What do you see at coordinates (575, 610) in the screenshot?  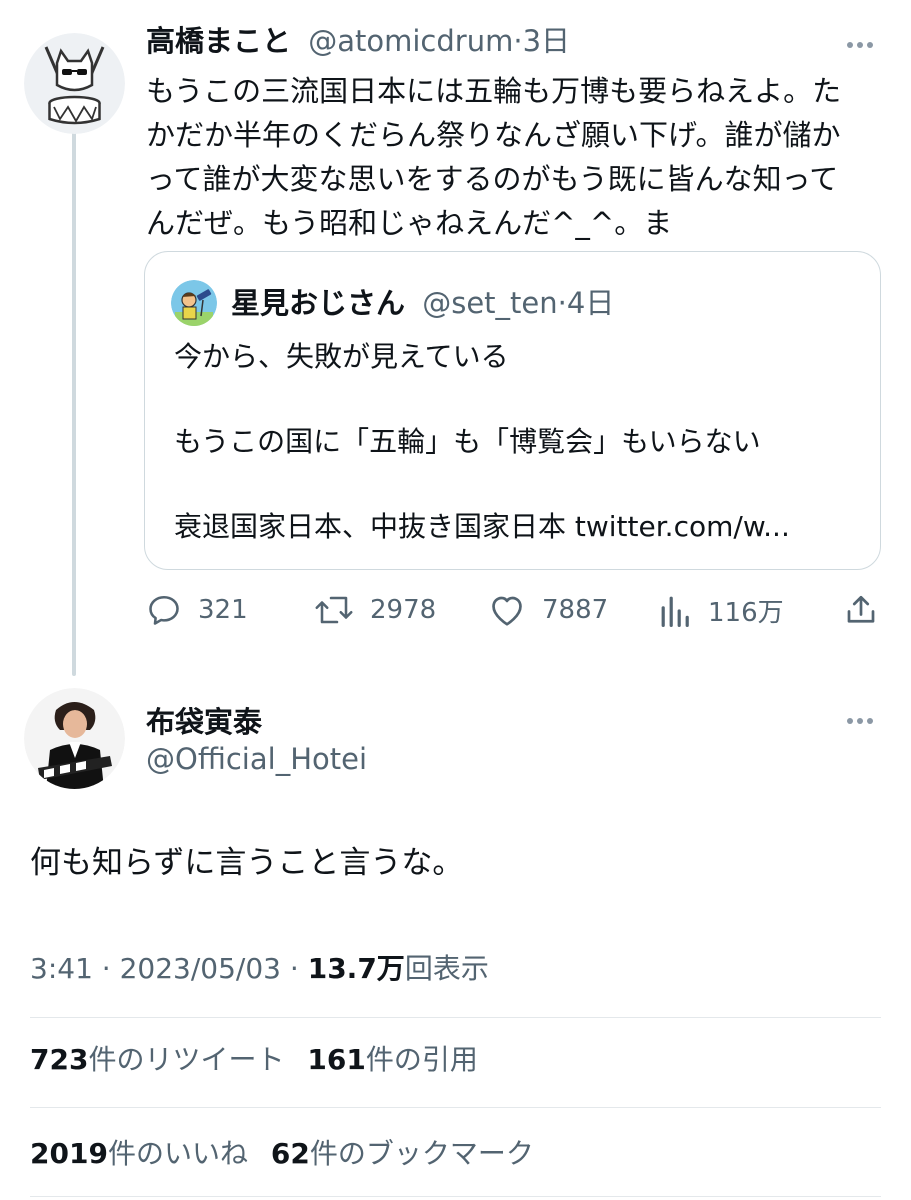 I see `like-count: 7887` at bounding box center [575, 610].